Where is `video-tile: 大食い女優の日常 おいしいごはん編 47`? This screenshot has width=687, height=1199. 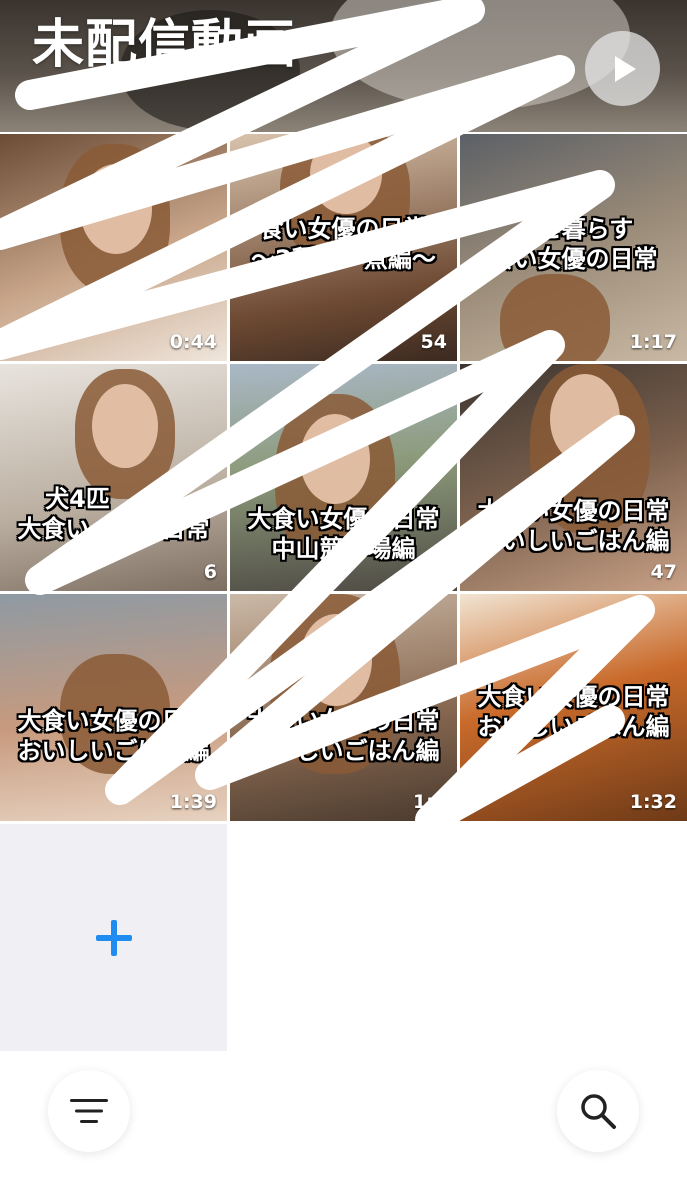 video-tile: 大食い女優の日常 おいしいごはん編 47 is located at coordinates (573, 477).